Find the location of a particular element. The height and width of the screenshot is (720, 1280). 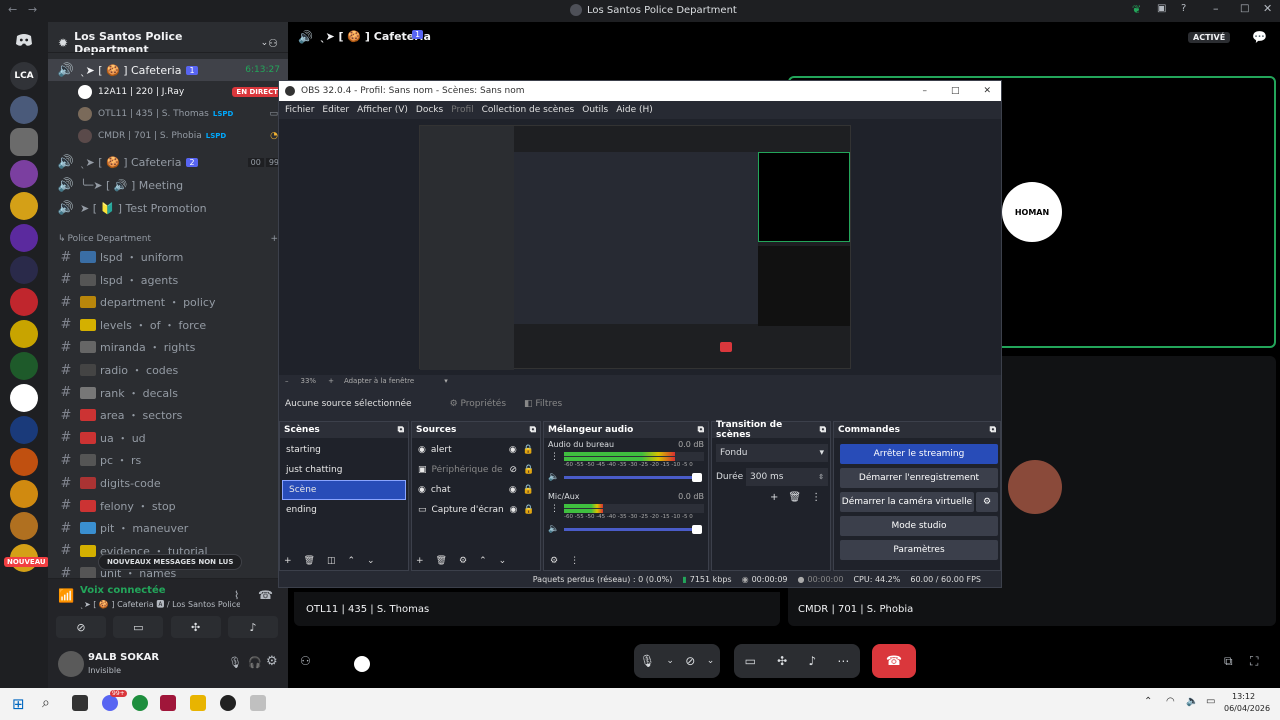

disconnect-icon: ☎ is located at coordinates (265, 595).